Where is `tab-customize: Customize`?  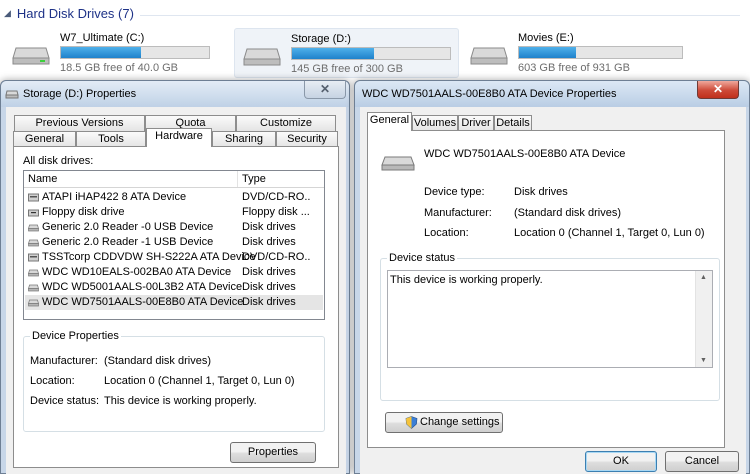
tab-customize: Customize is located at coordinates (286, 123).